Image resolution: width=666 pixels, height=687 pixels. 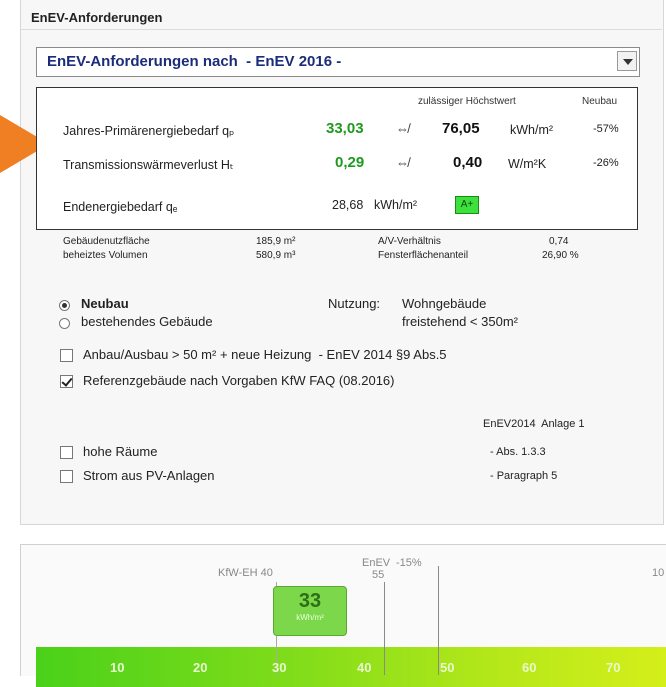 I want to click on hohe-raeume-checkbox, so click(x=66, y=452).